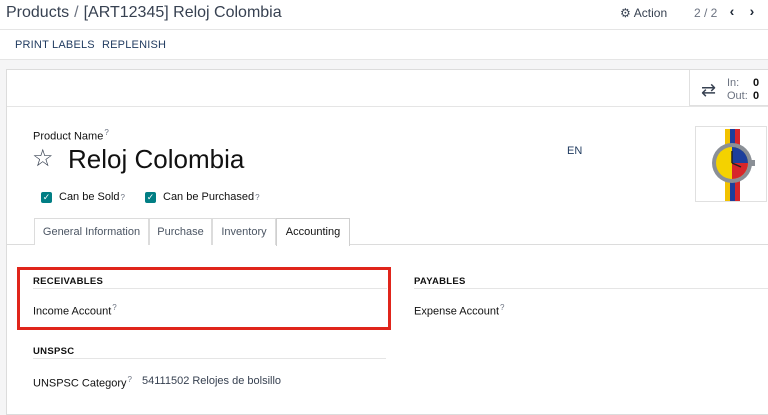  Describe the element at coordinates (182, 12) in the screenshot. I see `breadcrumb-current: [ART12345] Reloj Colombia` at that location.